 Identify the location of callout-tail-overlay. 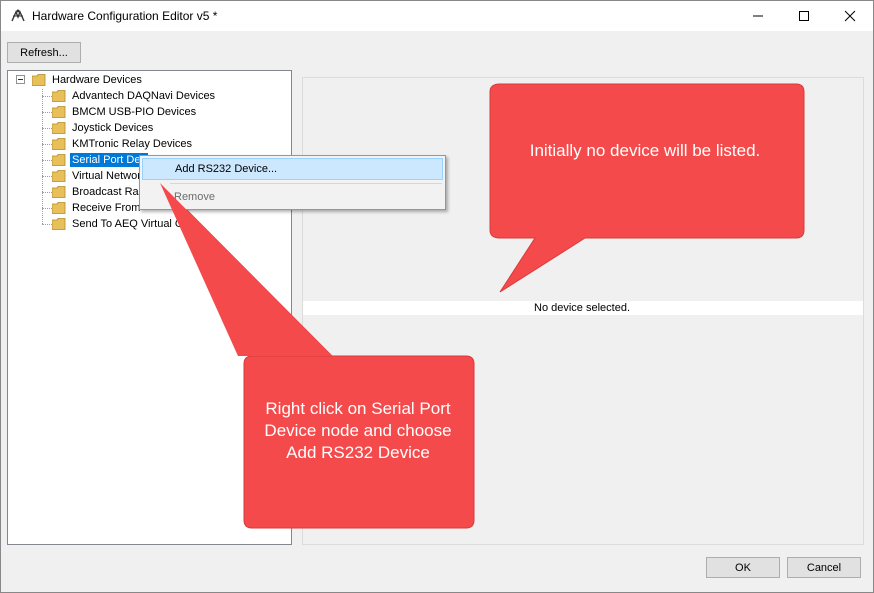
(246, 269).